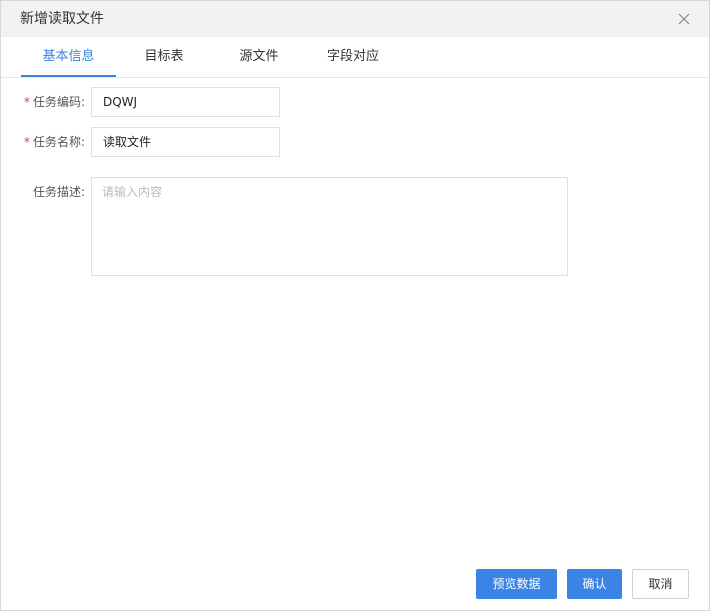 The image size is (710, 611). Describe the element at coordinates (58, 192) in the screenshot. I see `task-desc-label-text: 任务描述:` at that location.